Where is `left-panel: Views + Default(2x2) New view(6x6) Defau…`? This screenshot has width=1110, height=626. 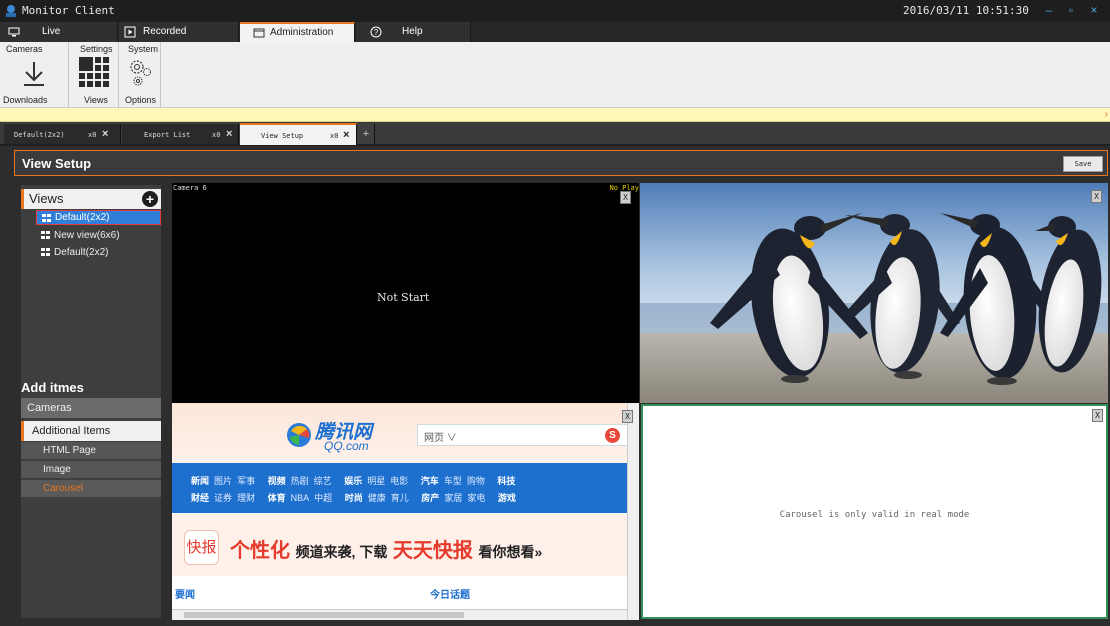 left-panel: Views + Default(2x2) New view(6x6) Defau… is located at coordinates (91, 401).